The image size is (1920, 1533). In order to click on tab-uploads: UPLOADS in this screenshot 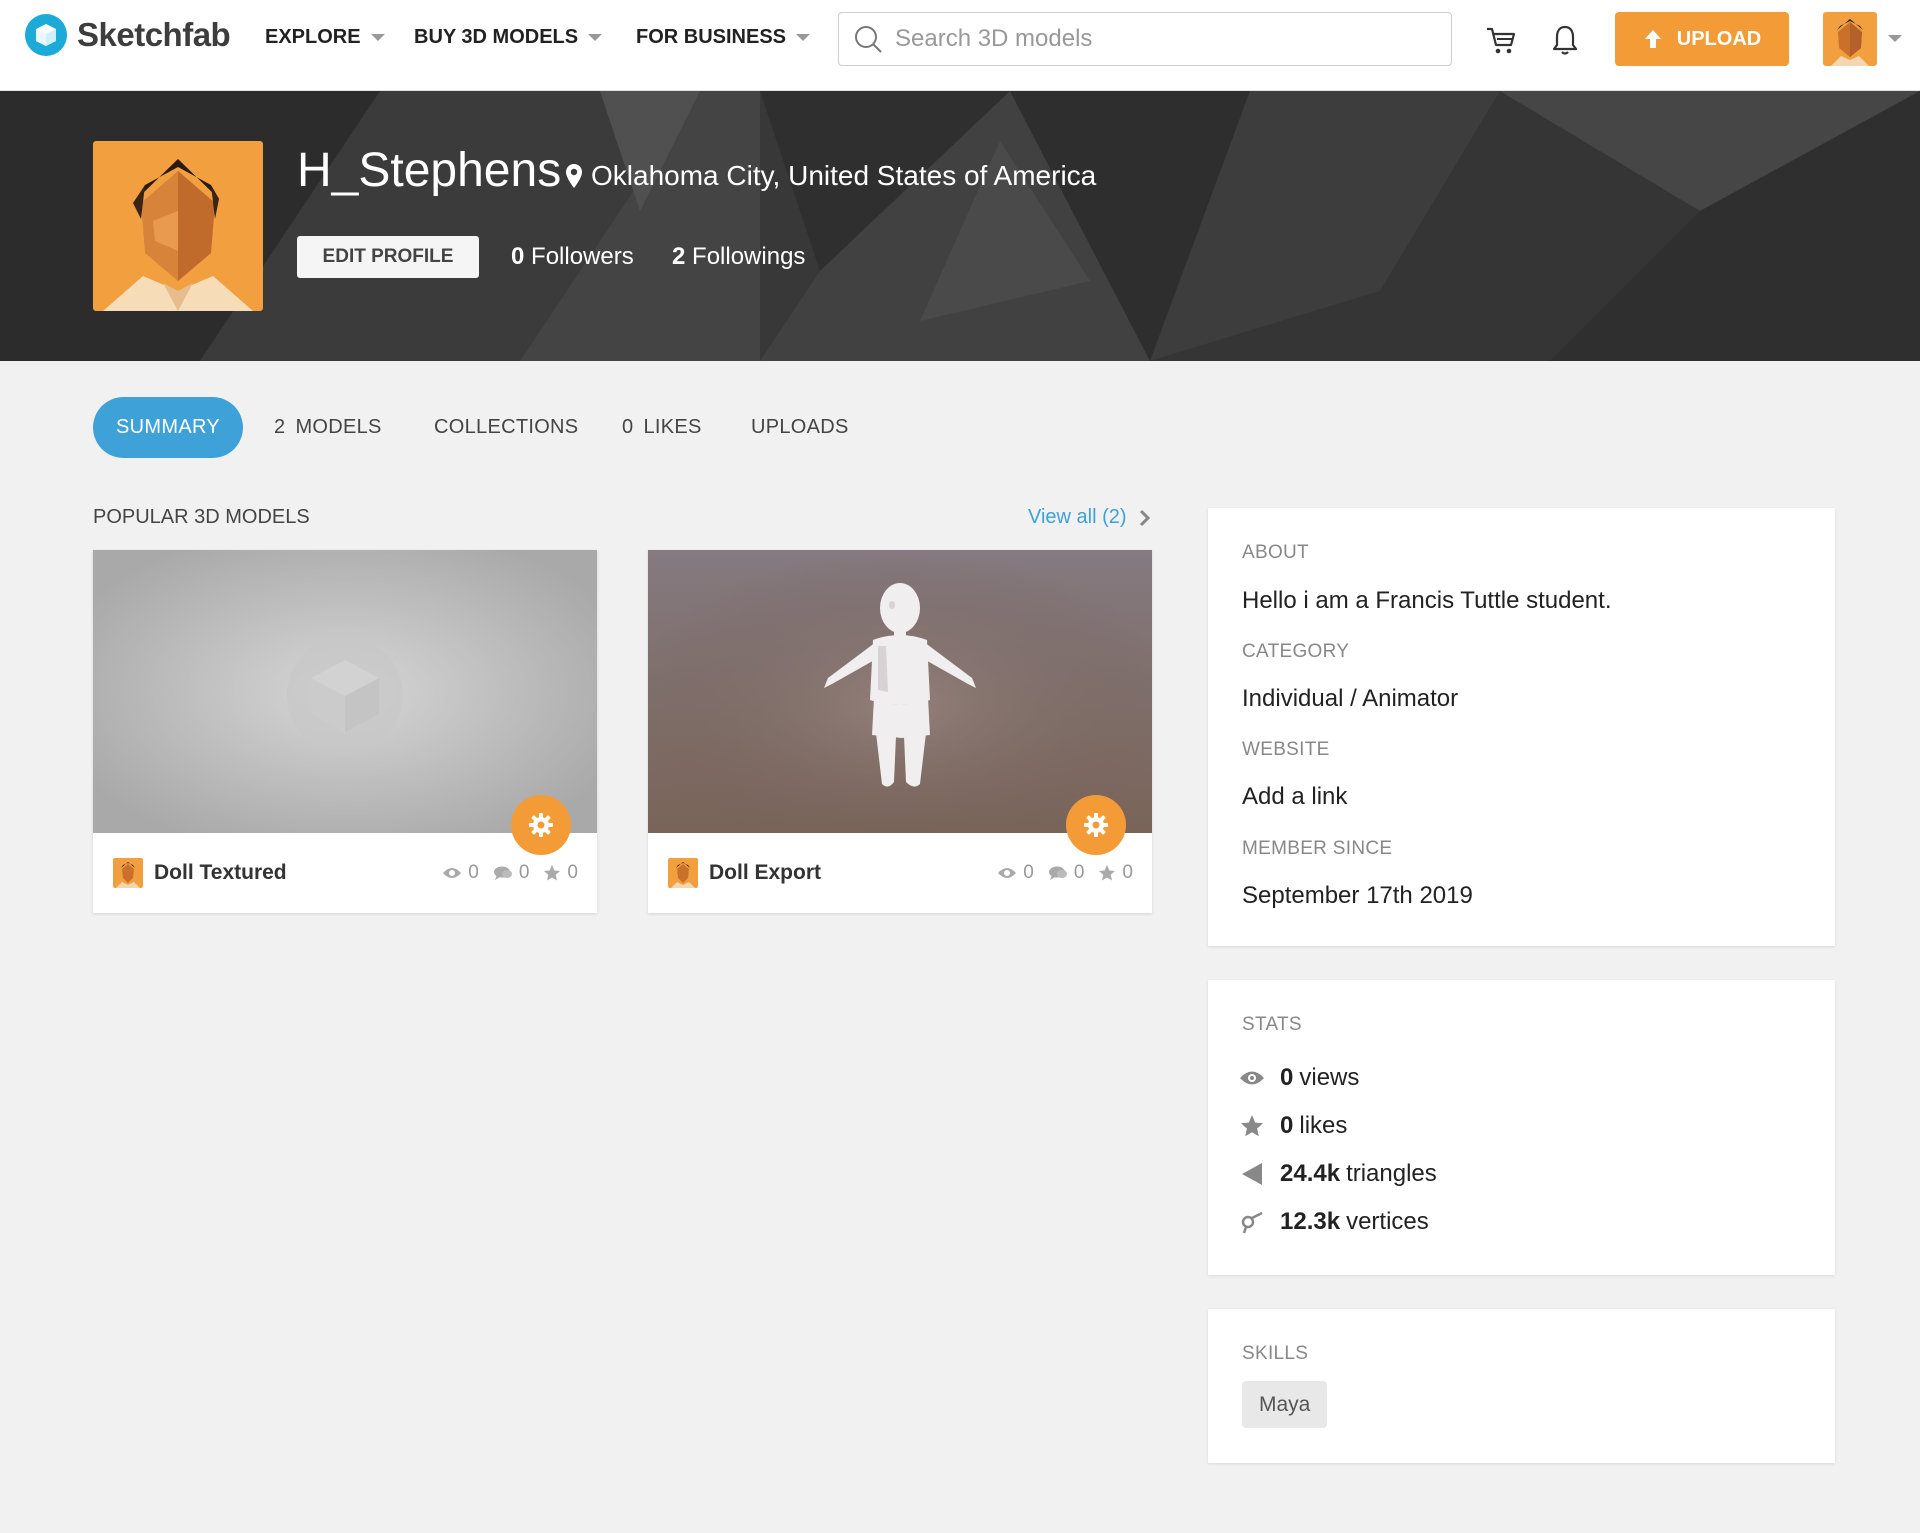, I will do `click(800, 427)`.